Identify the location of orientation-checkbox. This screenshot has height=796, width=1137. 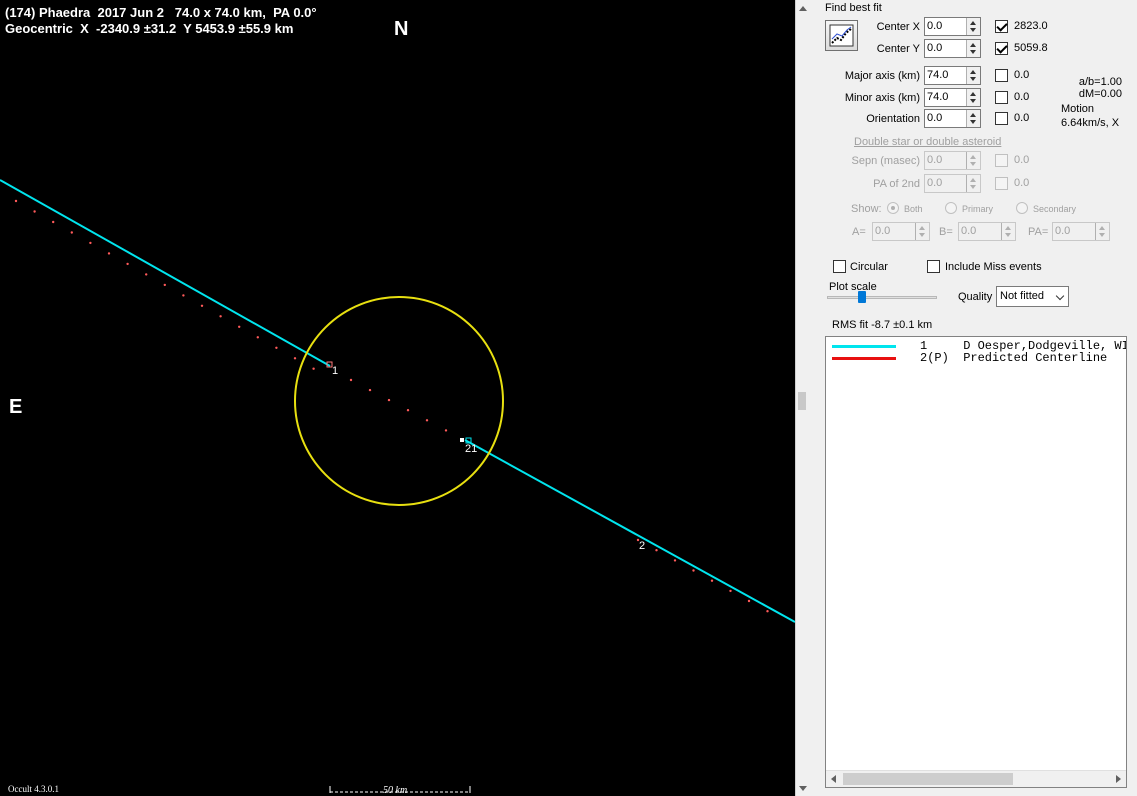
(1001, 118).